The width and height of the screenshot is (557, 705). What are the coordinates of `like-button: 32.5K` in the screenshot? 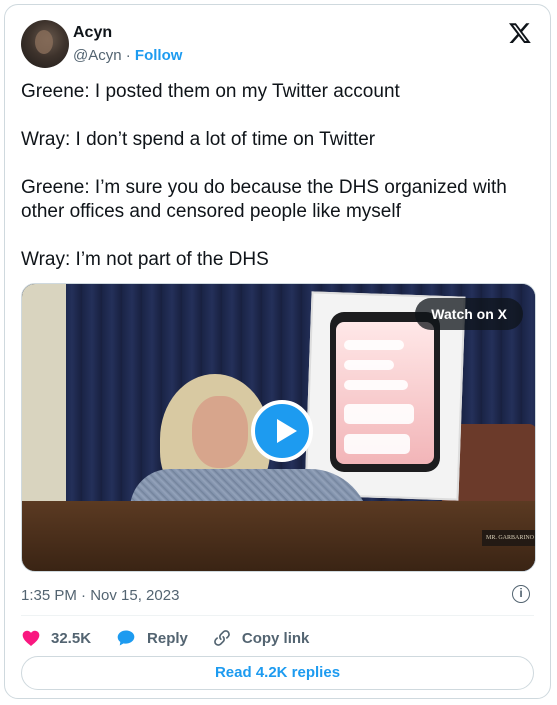 It's located at (56, 638).